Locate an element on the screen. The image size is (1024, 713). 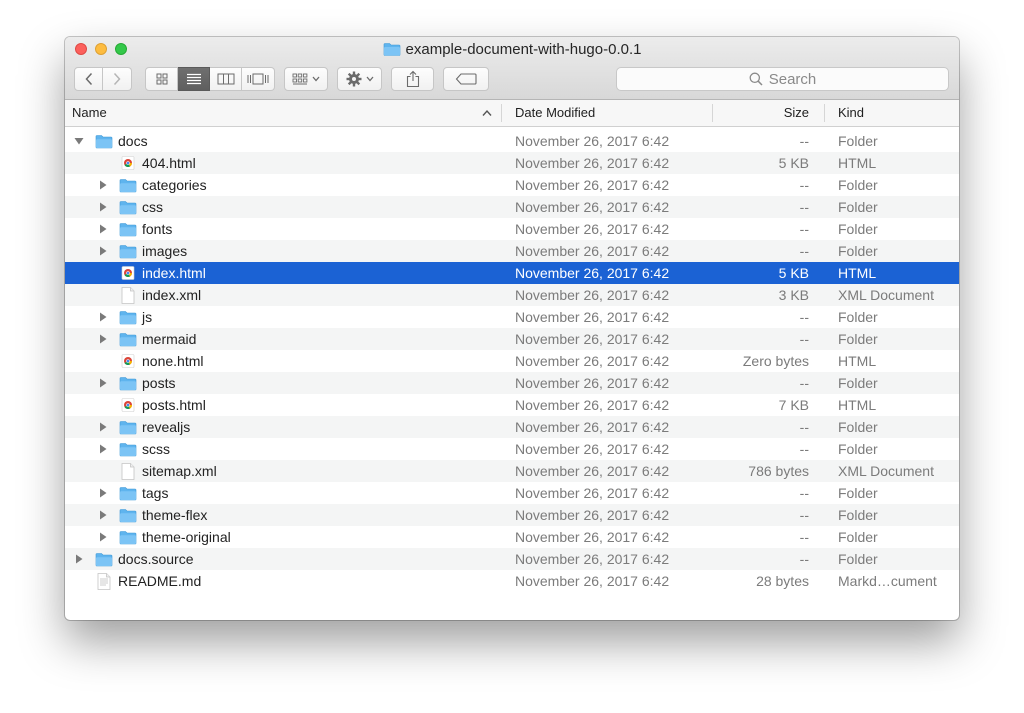
cover-flow-button is located at coordinates (258, 79).